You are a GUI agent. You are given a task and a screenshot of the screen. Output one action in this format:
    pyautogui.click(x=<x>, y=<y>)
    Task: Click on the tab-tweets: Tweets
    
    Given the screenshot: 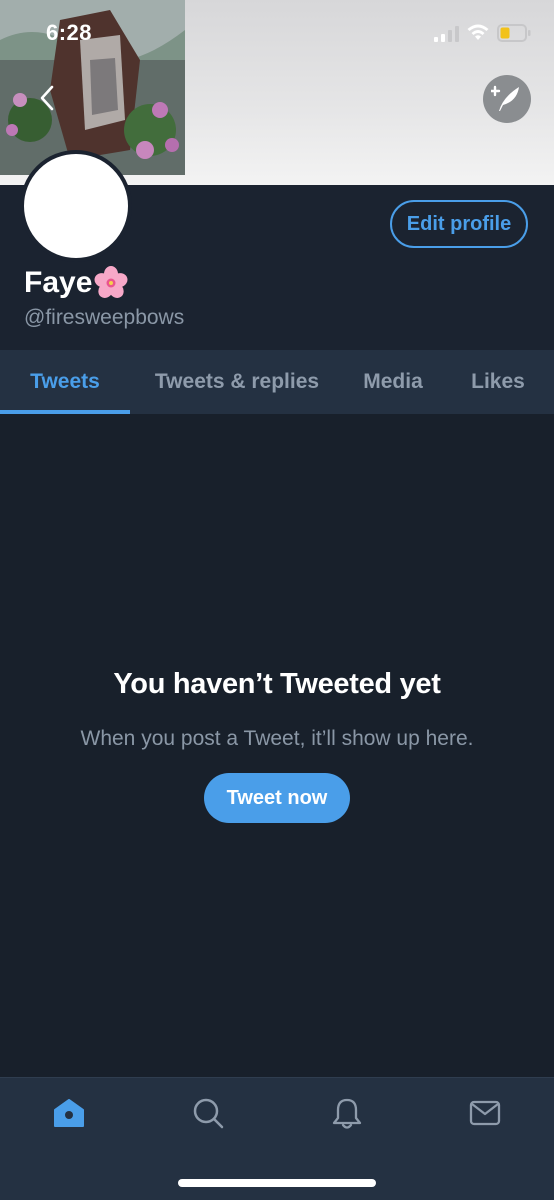 What is the action you would take?
    pyautogui.click(x=65, y=382)
    